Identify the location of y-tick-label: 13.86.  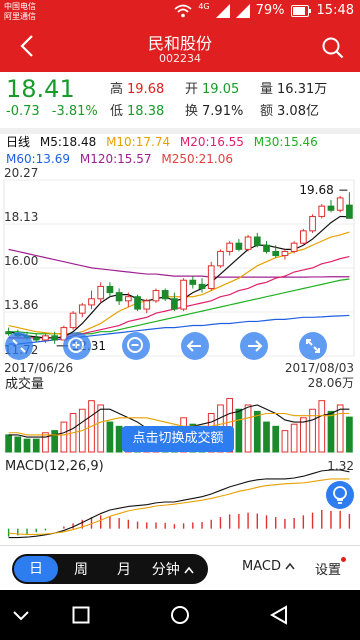
(21, 305).